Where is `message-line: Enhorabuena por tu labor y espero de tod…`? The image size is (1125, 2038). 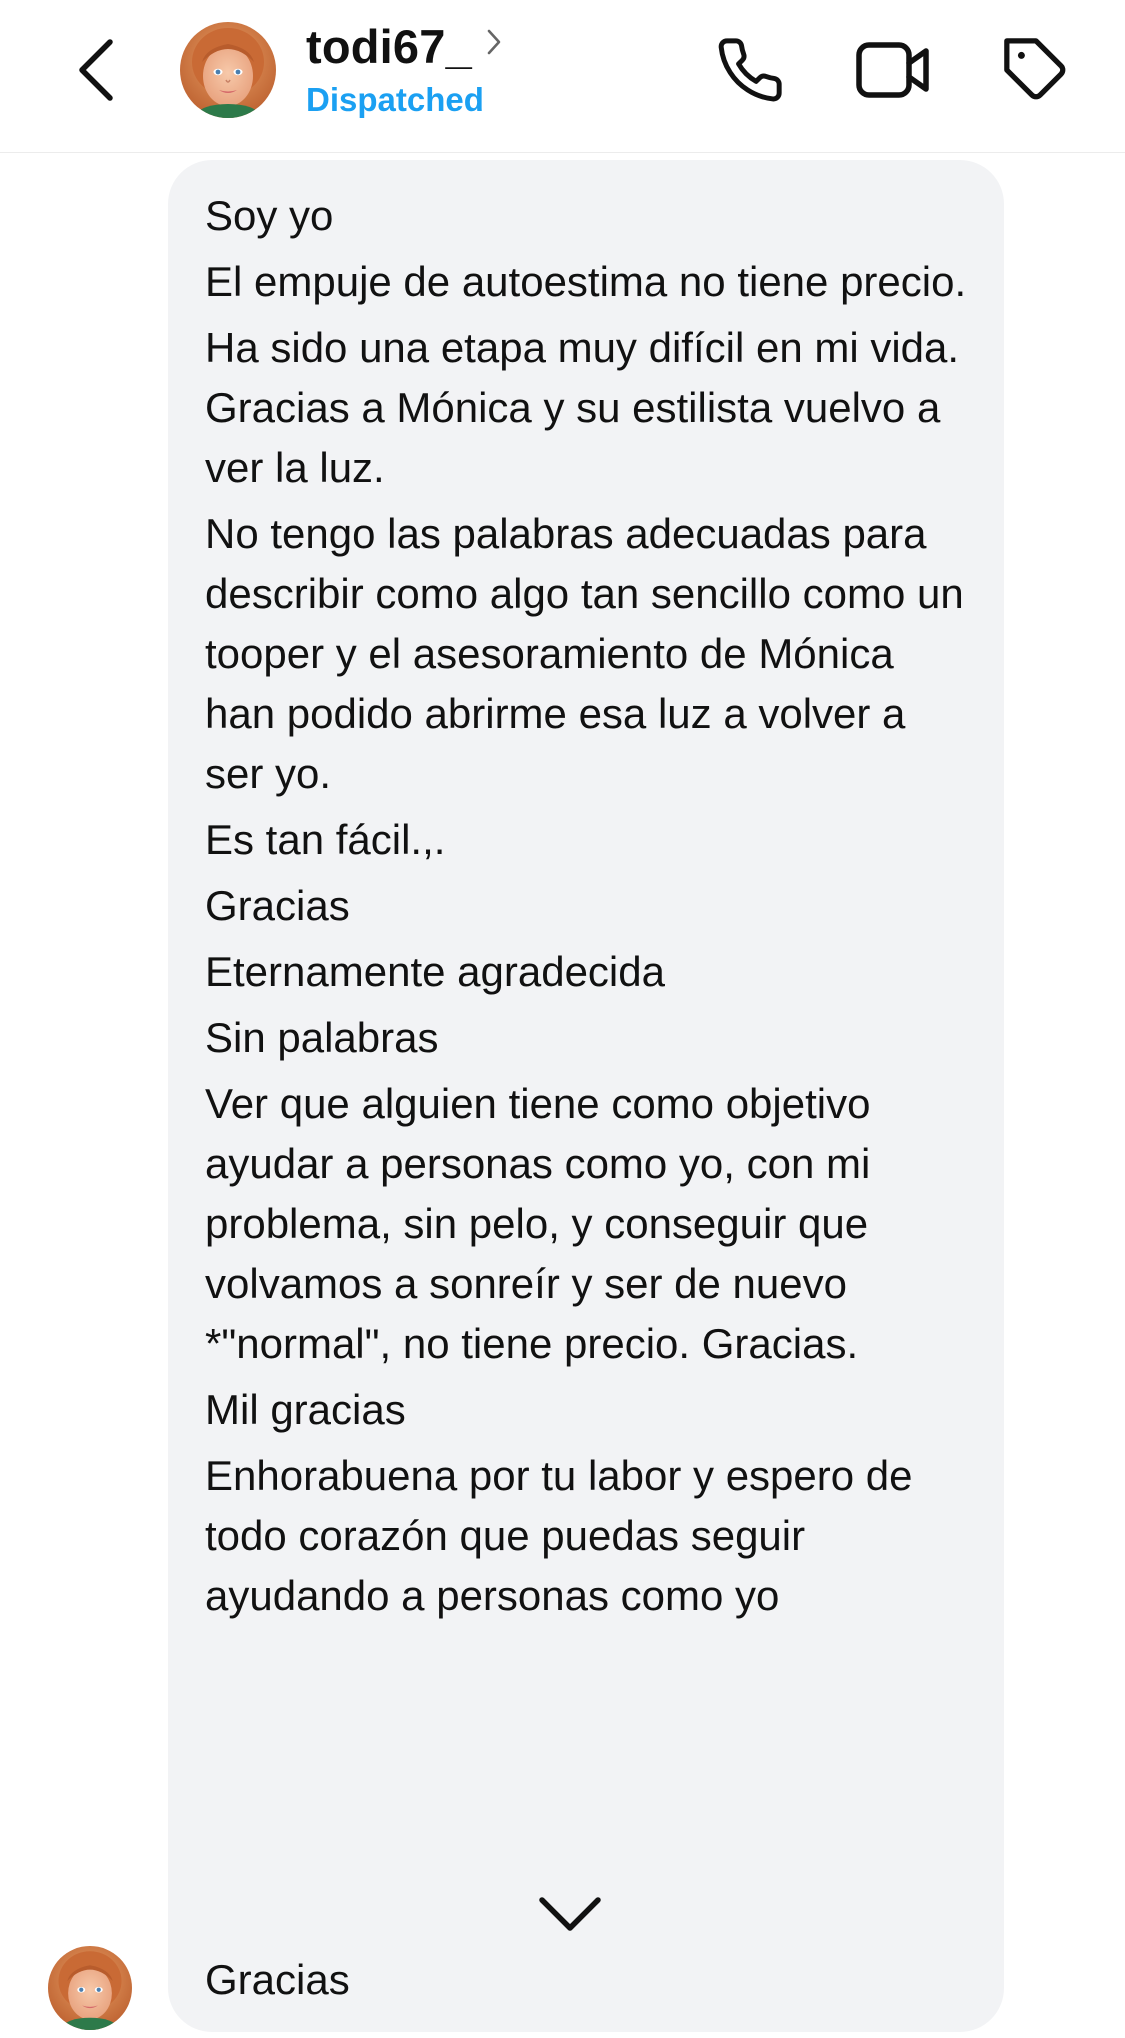 message-line: Enhorabuena por tu labor y espero de tod… is located at coordinates (565, 1535).